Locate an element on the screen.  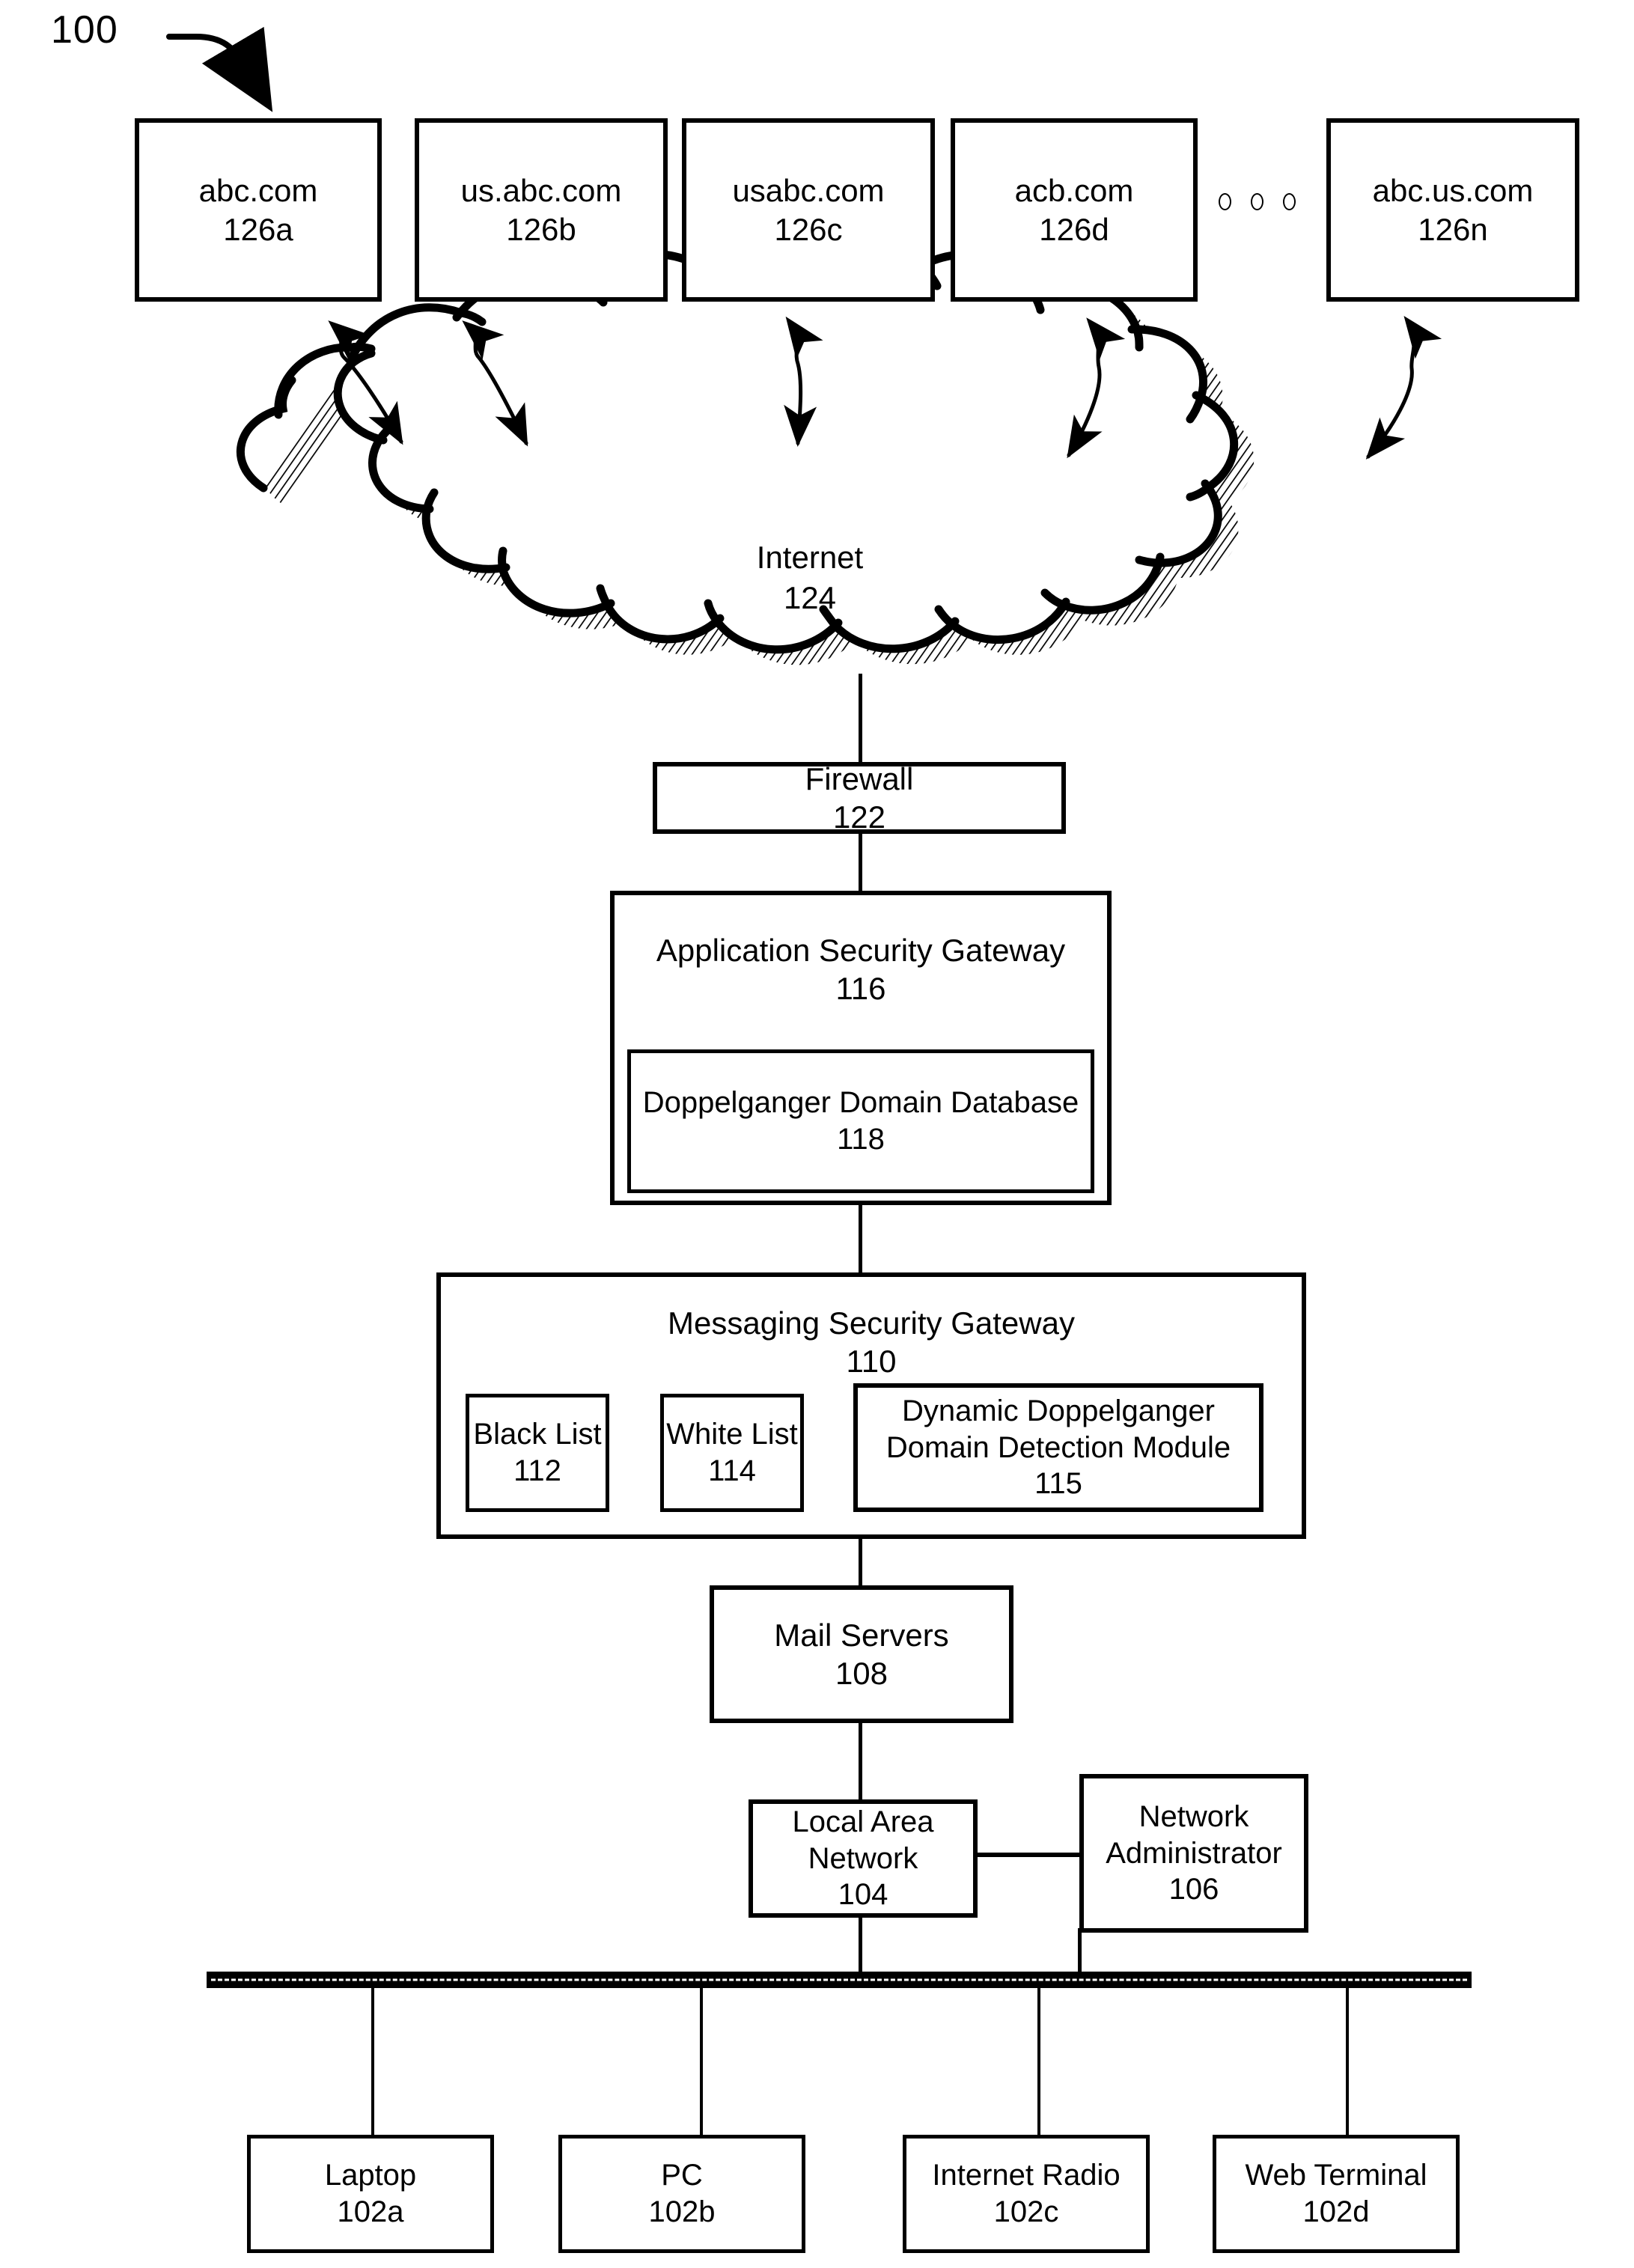
black-list-box: Black List 112 is located at coordinates (537, 1453).